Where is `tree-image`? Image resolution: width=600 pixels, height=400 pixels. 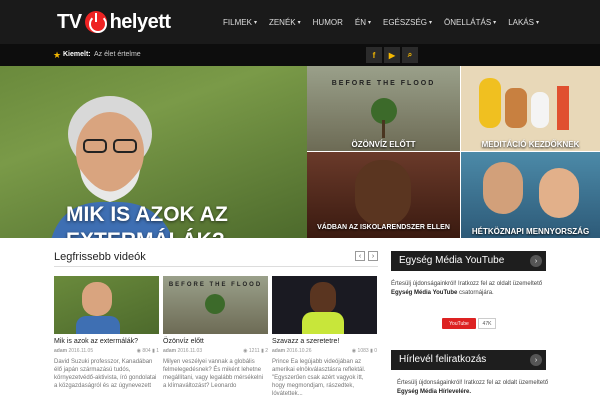
tree-image is located at coordinates (215, 304).